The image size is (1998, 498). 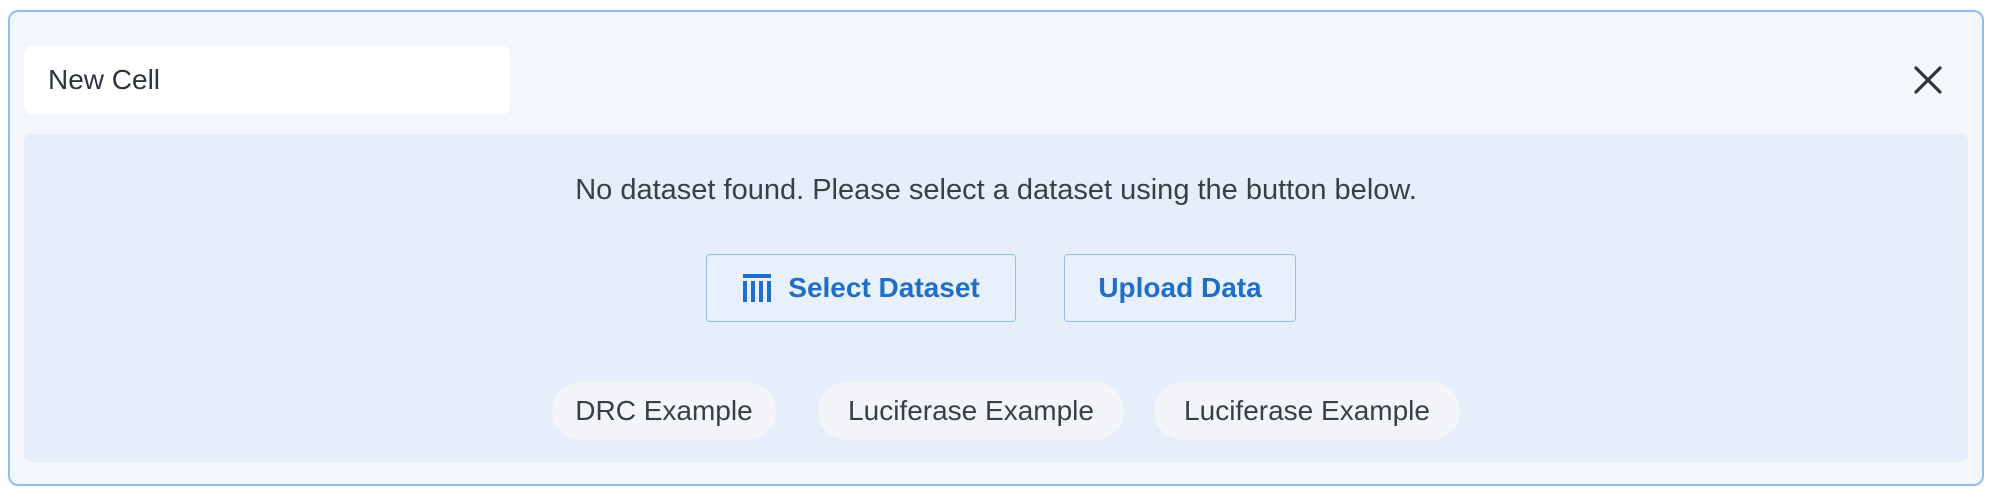 I want to click on table-columns-icon, so click(x=757, y=288).